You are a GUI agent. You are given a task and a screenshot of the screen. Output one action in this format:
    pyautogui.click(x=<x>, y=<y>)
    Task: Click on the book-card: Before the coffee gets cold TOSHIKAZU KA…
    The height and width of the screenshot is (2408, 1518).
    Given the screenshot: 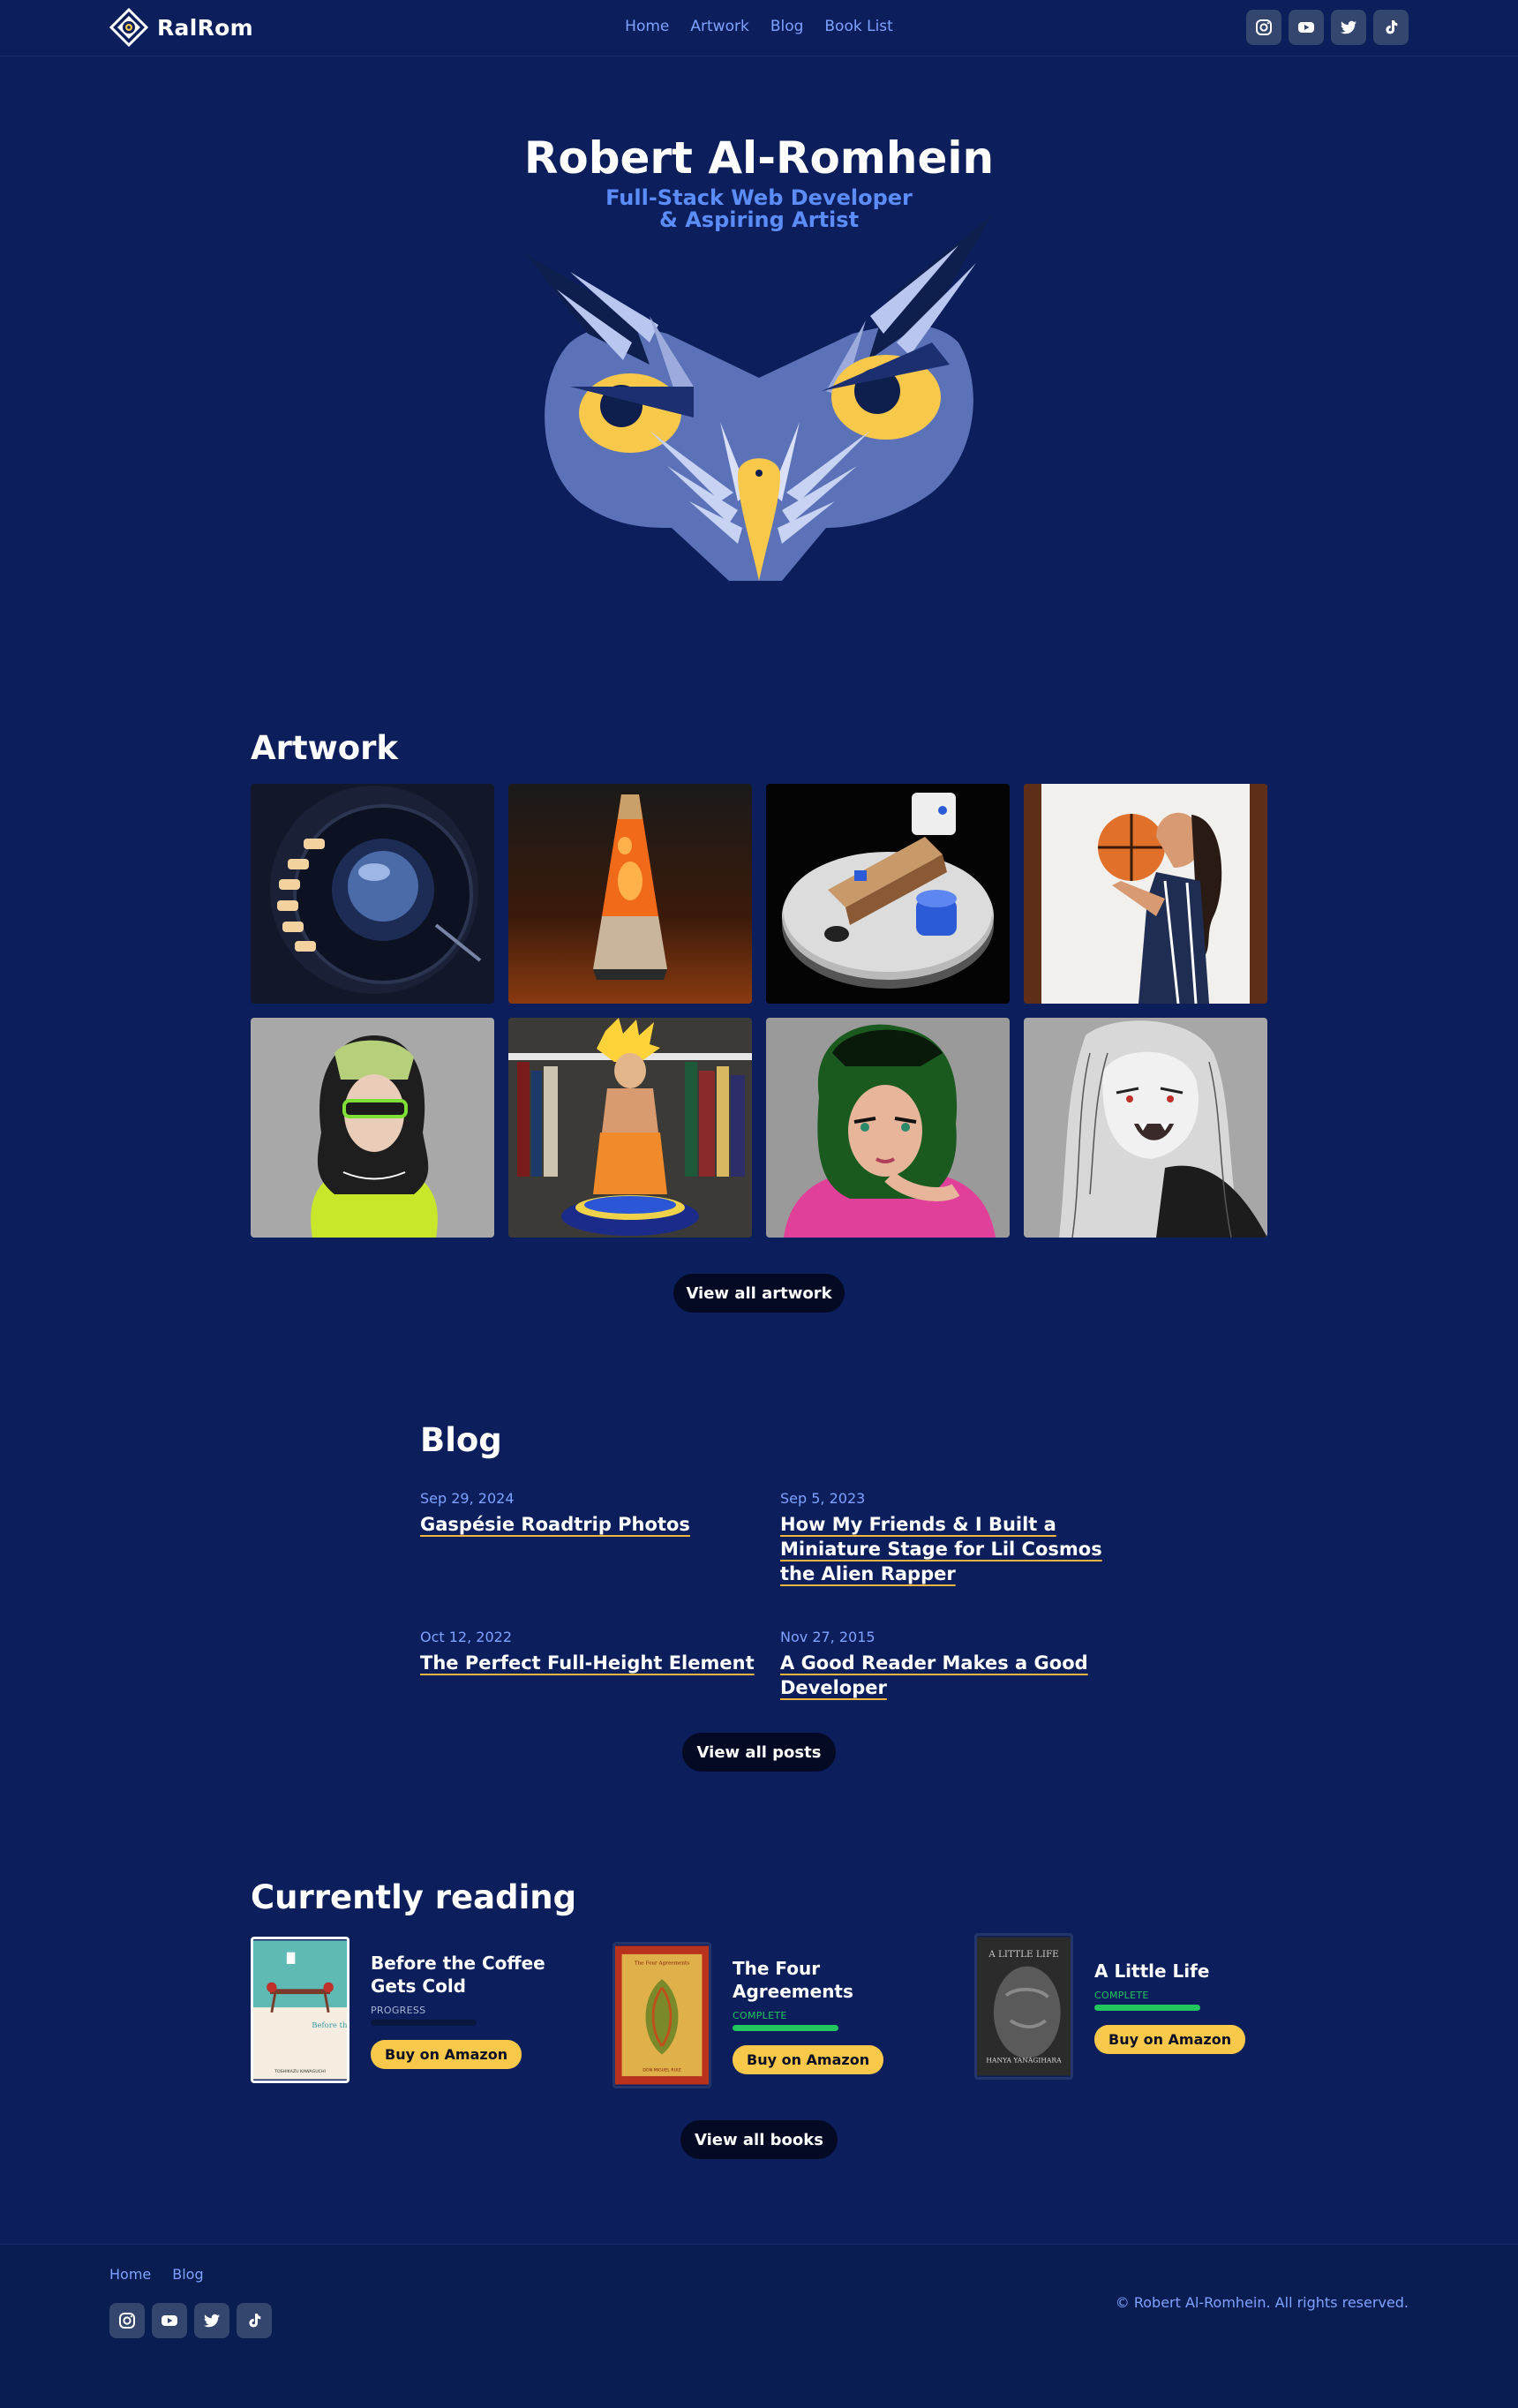 What is the action you would take?
    pyautogui.click(x=399, y=2010)
    